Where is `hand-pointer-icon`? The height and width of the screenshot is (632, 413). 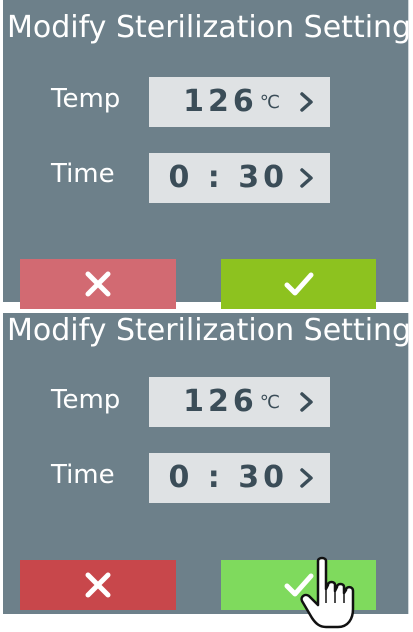
hand-pointer-icon is located at coordinates (327, 592).